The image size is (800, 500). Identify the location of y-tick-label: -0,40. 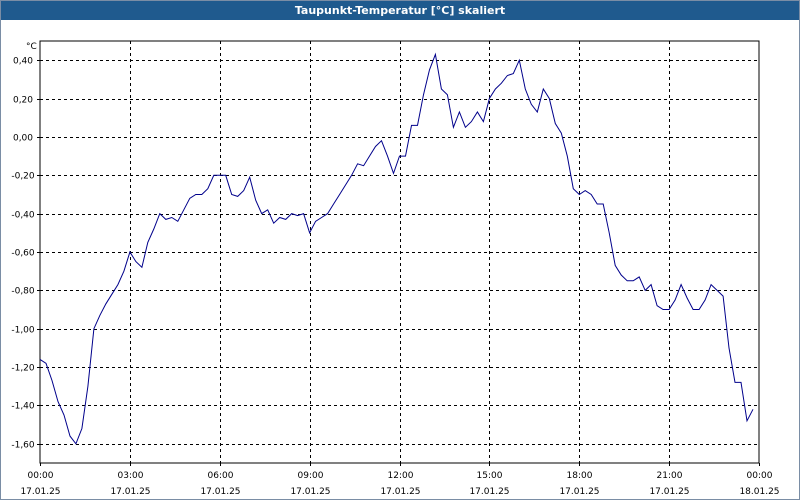
(23, 216).